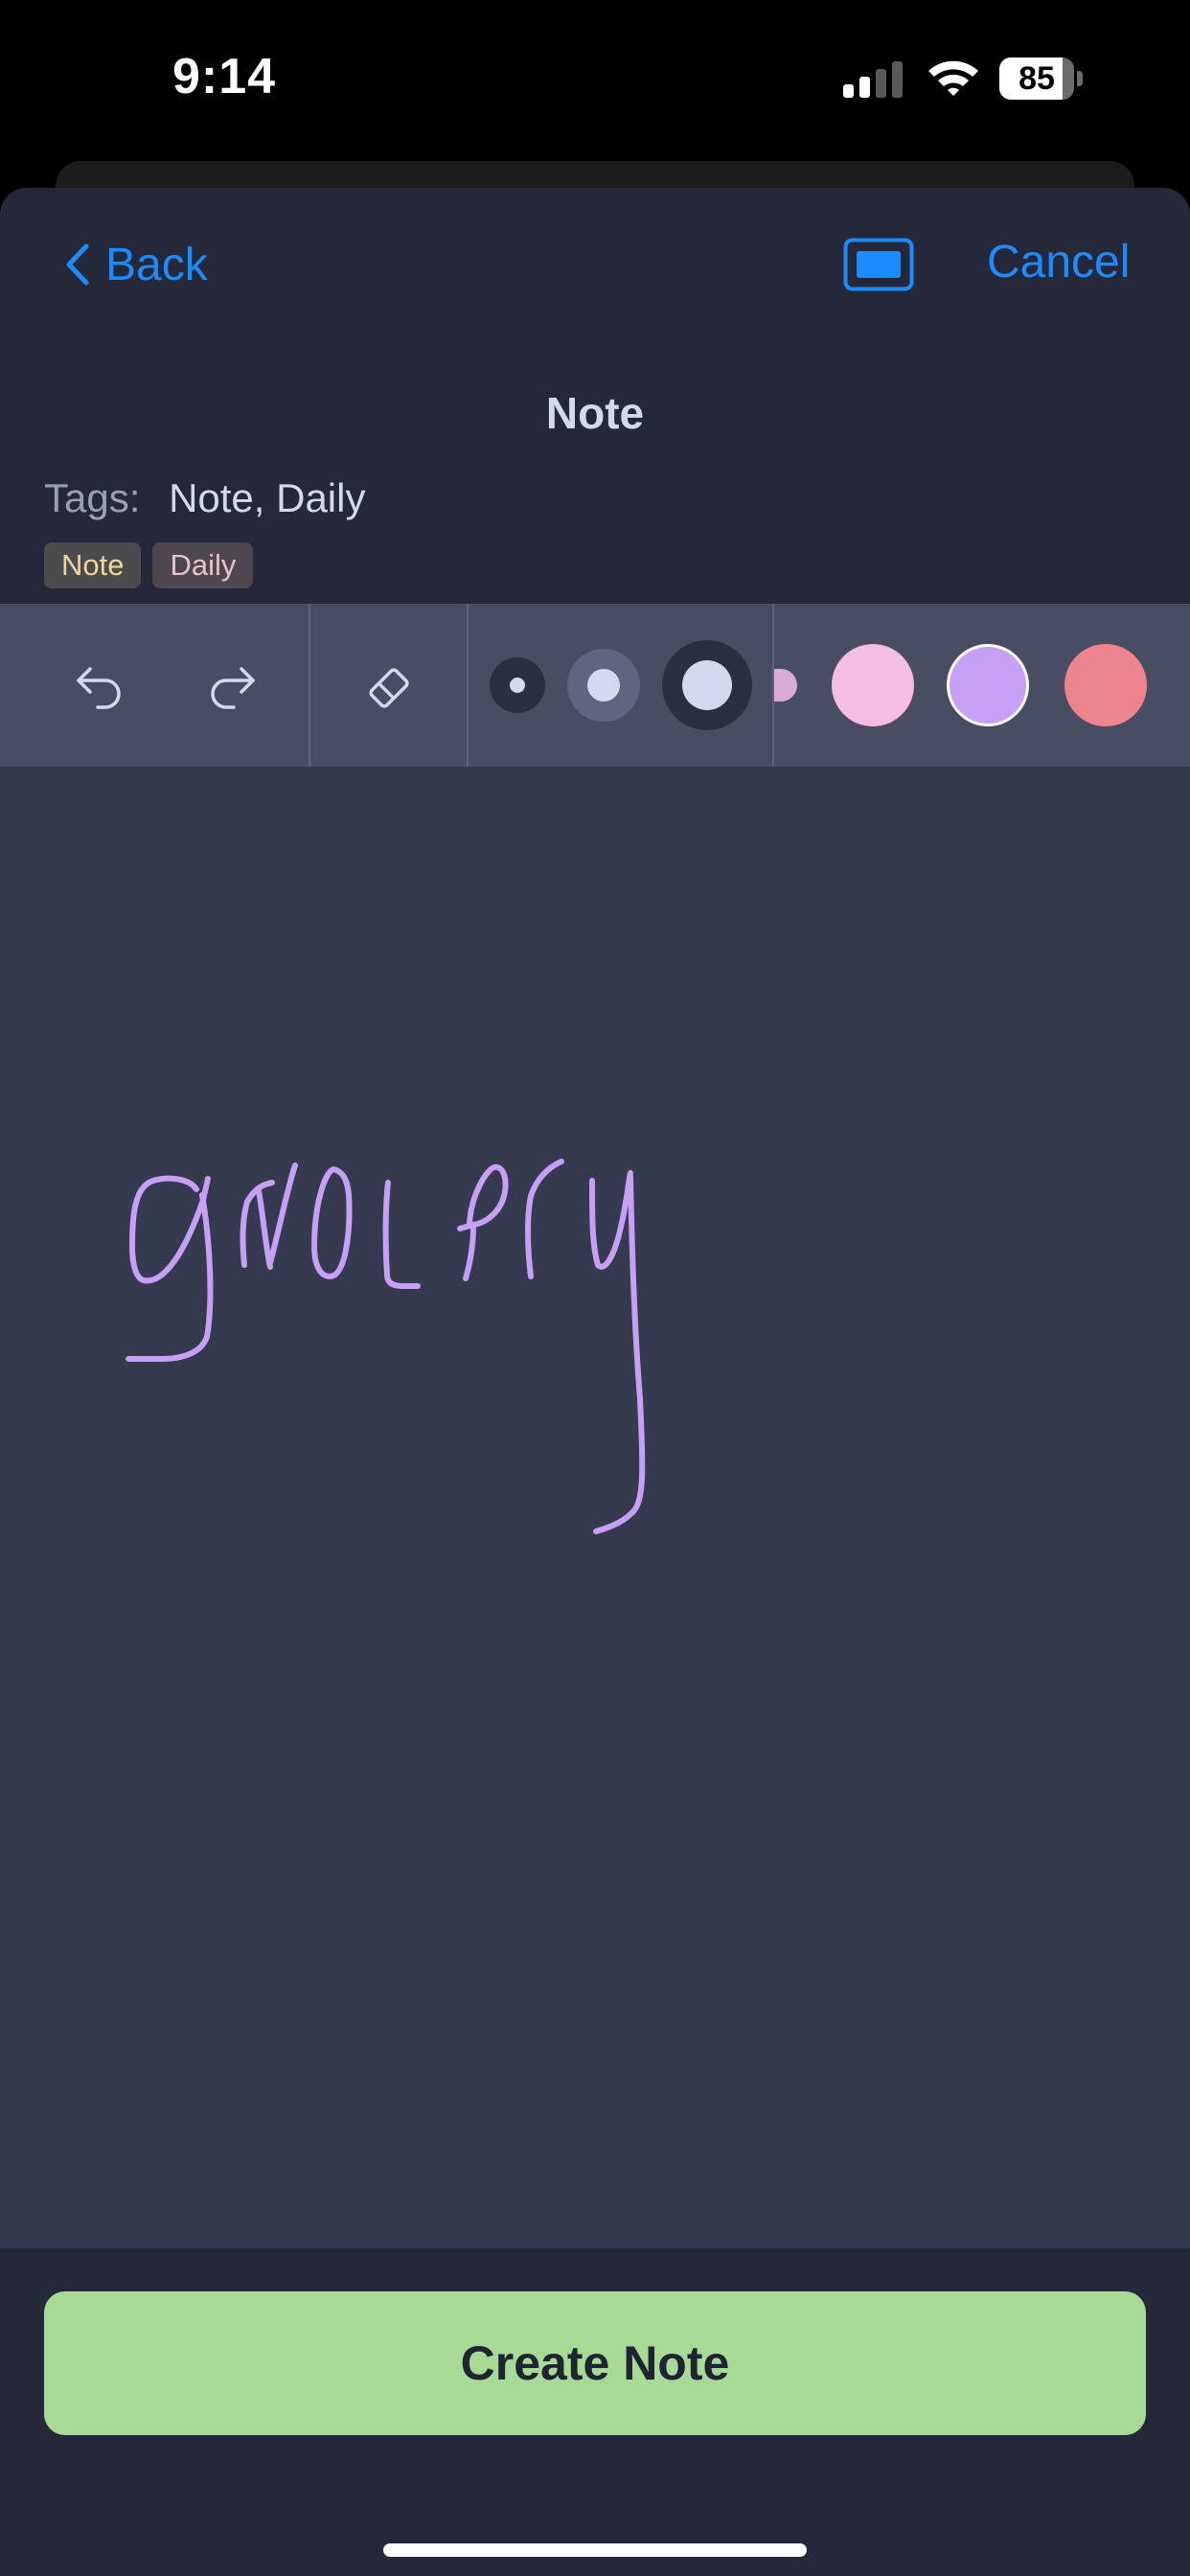 This screenshot has width=1190, height=2576. I want to click on back-label: Back, so click(156, 264).